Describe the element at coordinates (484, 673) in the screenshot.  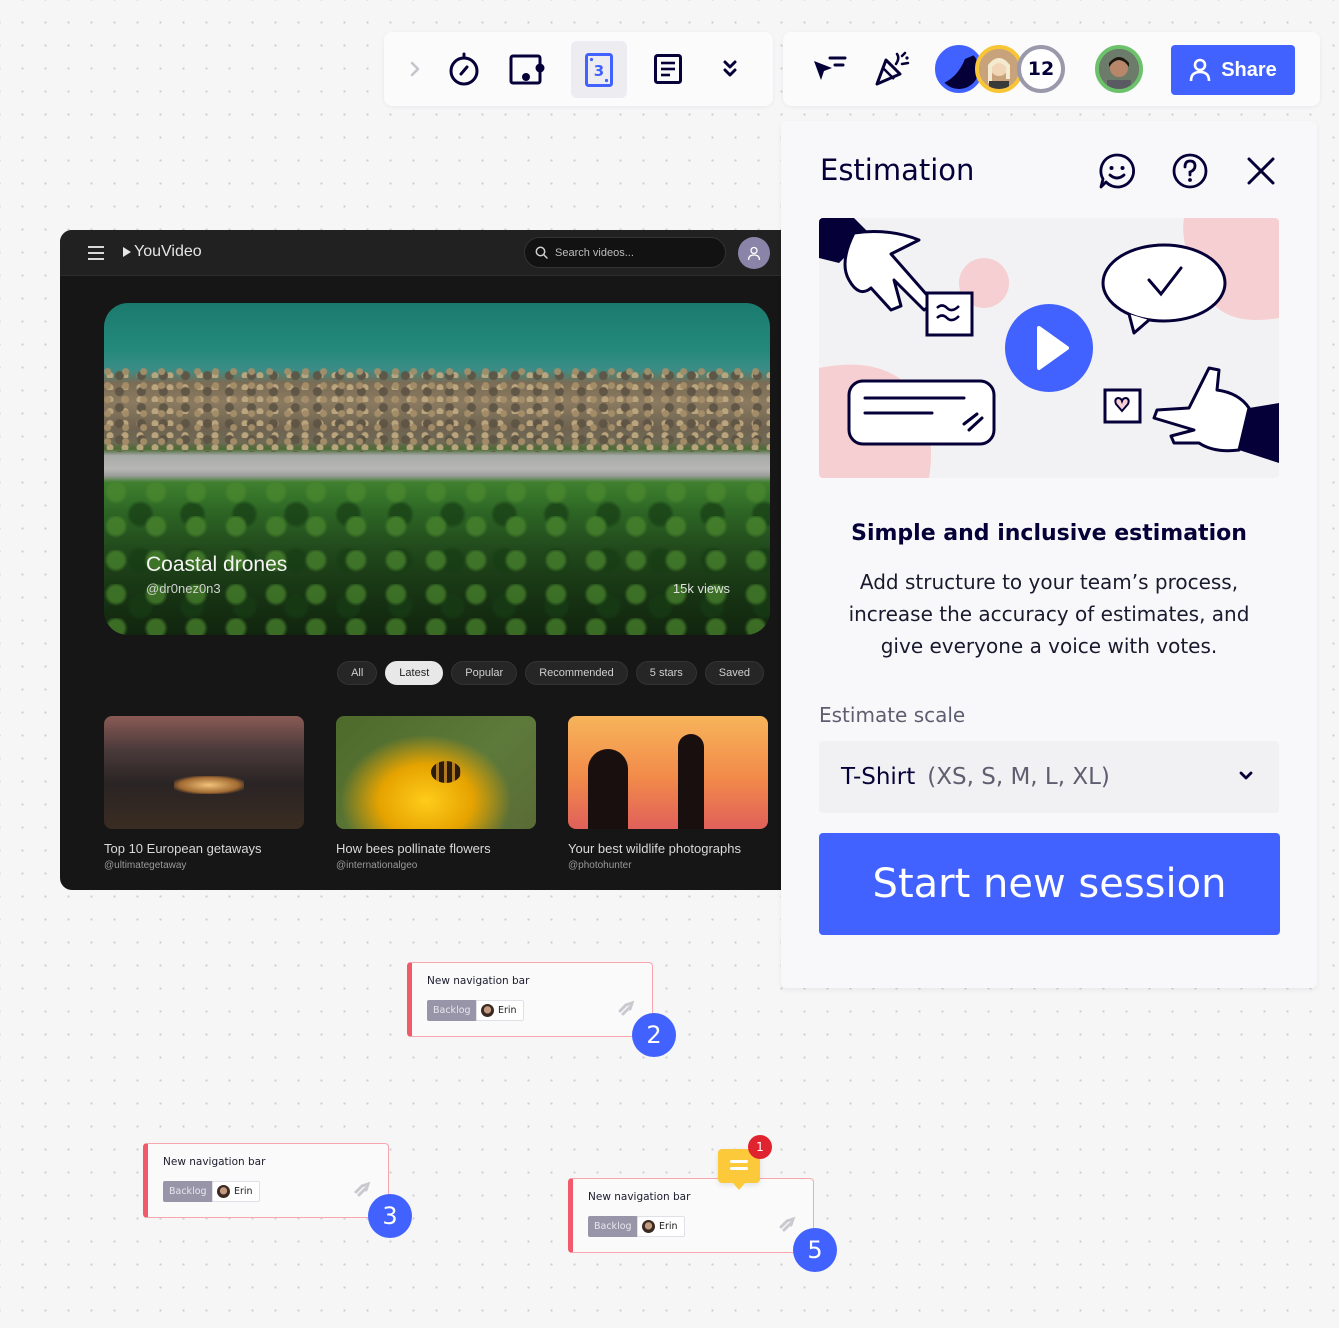
I see `filter-chip-popular: Popular` at that location.